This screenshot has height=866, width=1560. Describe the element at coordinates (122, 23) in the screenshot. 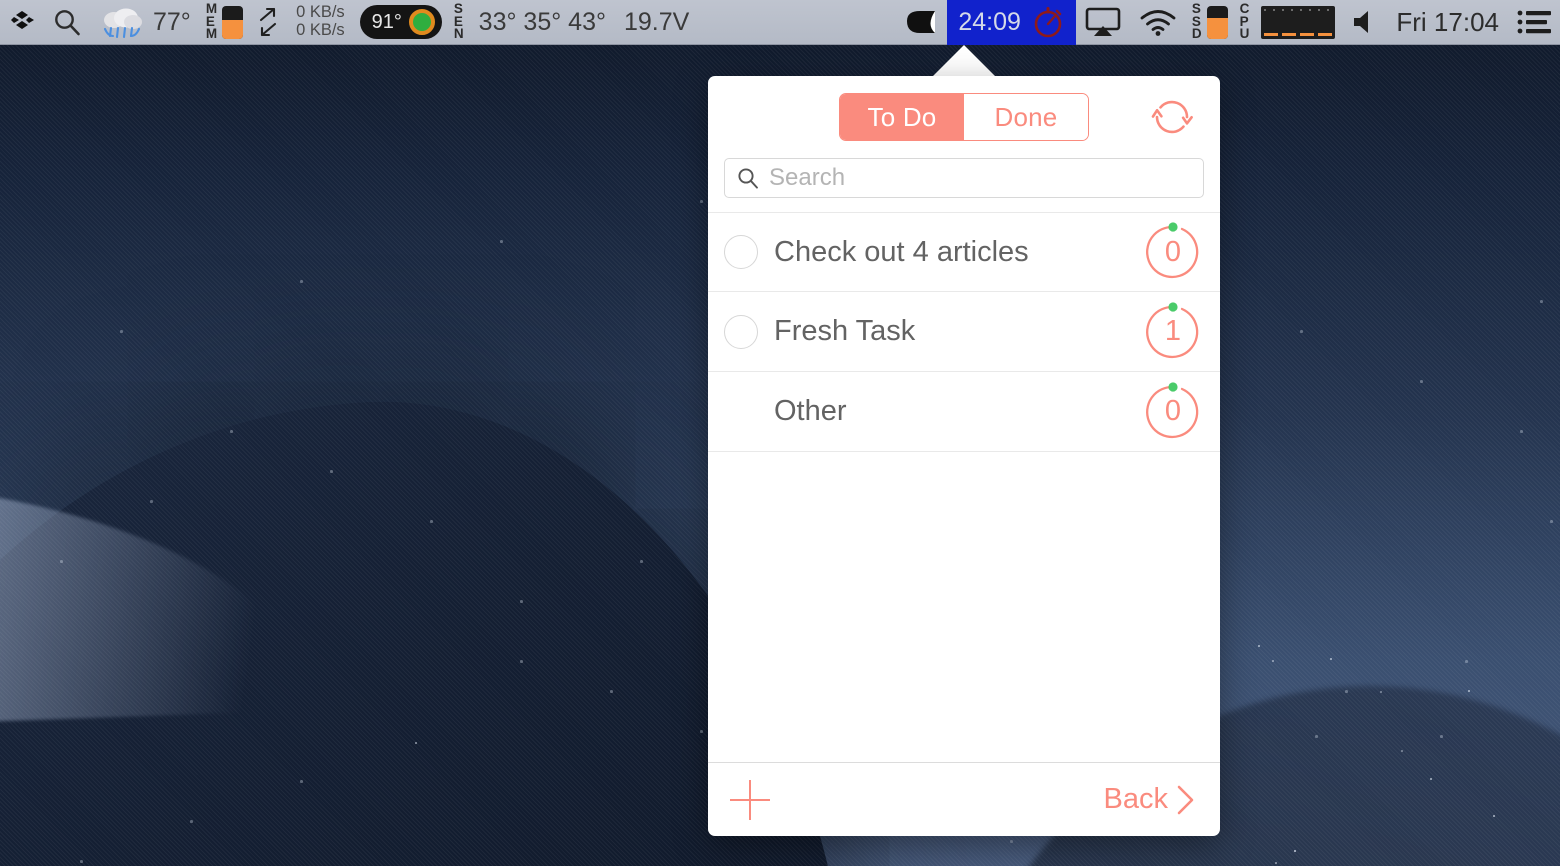

I see `rain-cloud-icon` at that location.